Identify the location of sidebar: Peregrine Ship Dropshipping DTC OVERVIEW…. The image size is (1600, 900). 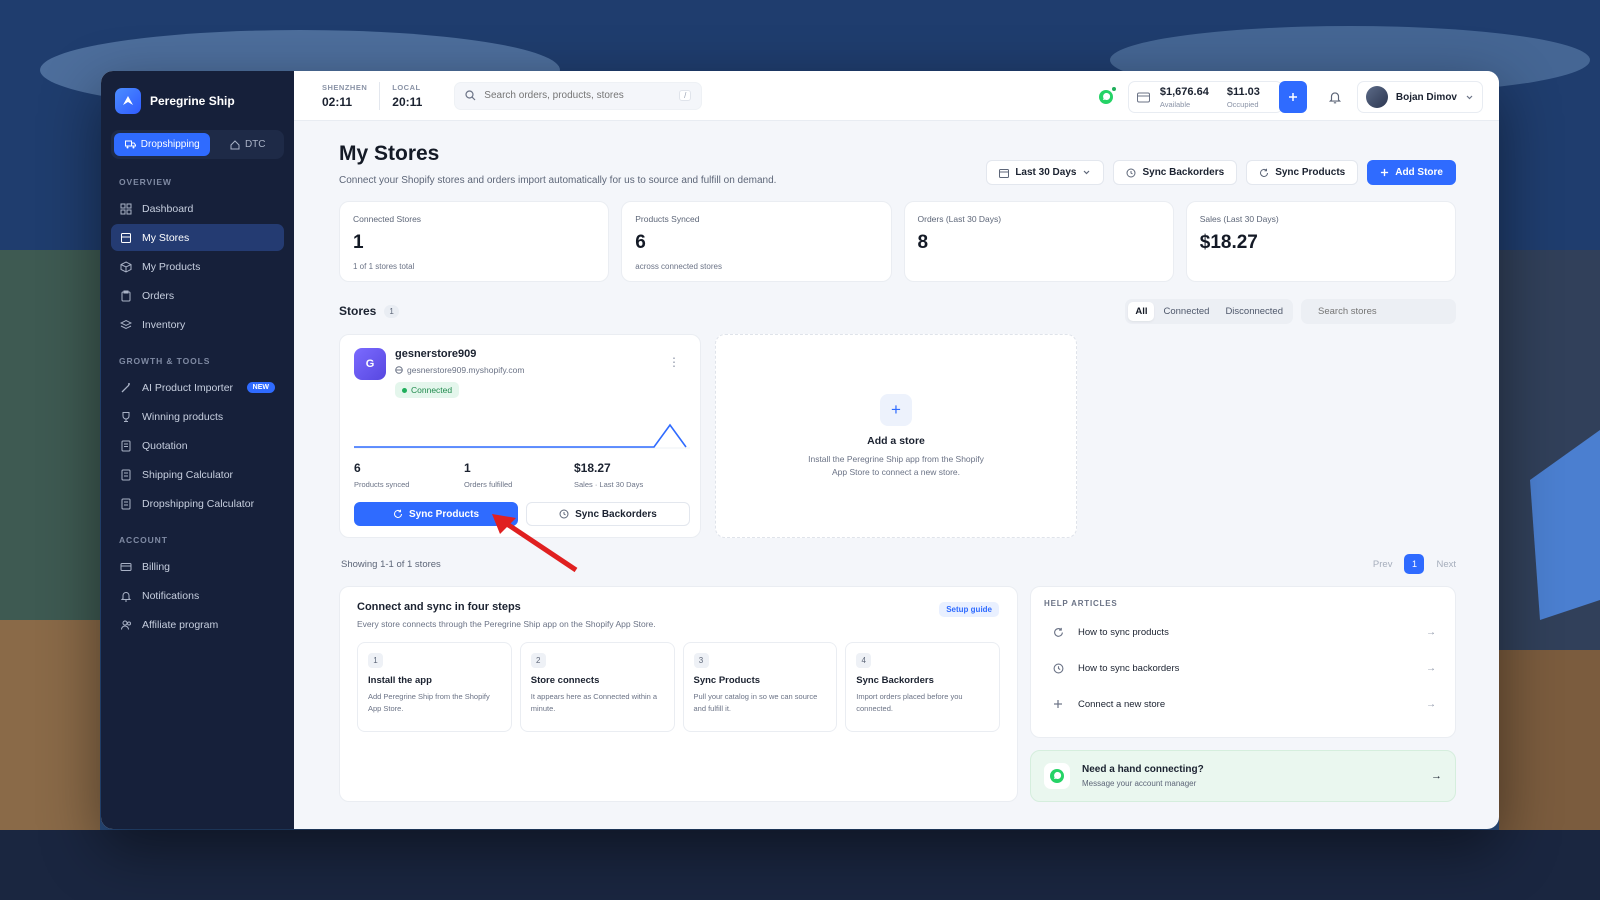
(197, 450).